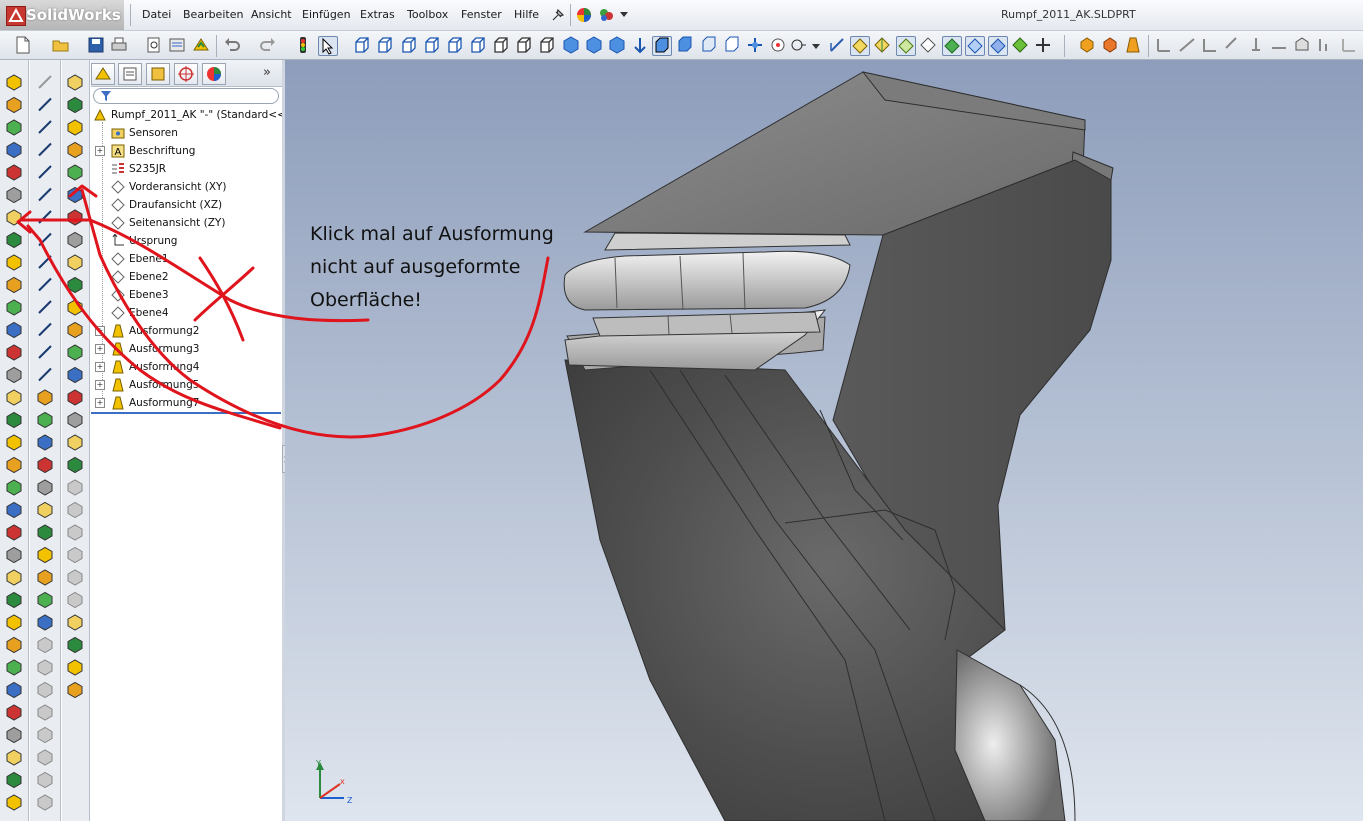 Image resolution: width=1363 pixels, height=821 pixels. I want to click on print-preview-icon, so click(154, 45).